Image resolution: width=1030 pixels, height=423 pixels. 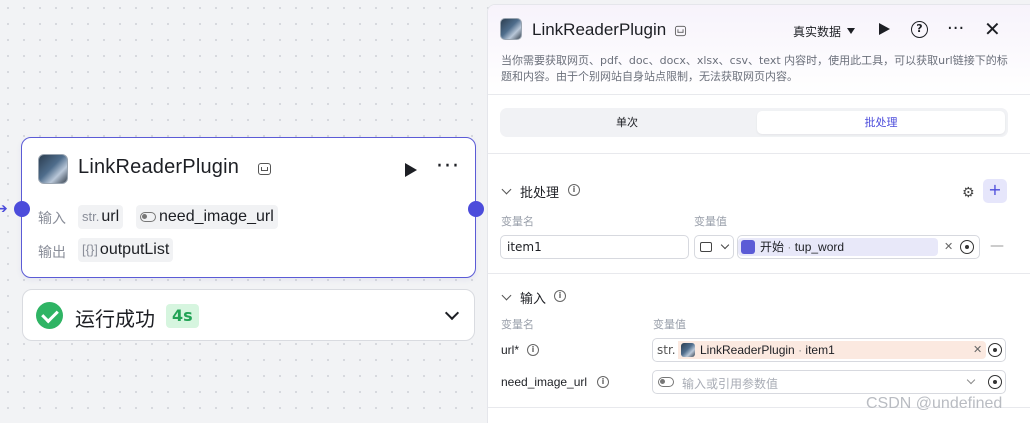 What do you see at coordinates (22, 209) in the screenshot?
I see `input-port` at bounding box center [22, 209].